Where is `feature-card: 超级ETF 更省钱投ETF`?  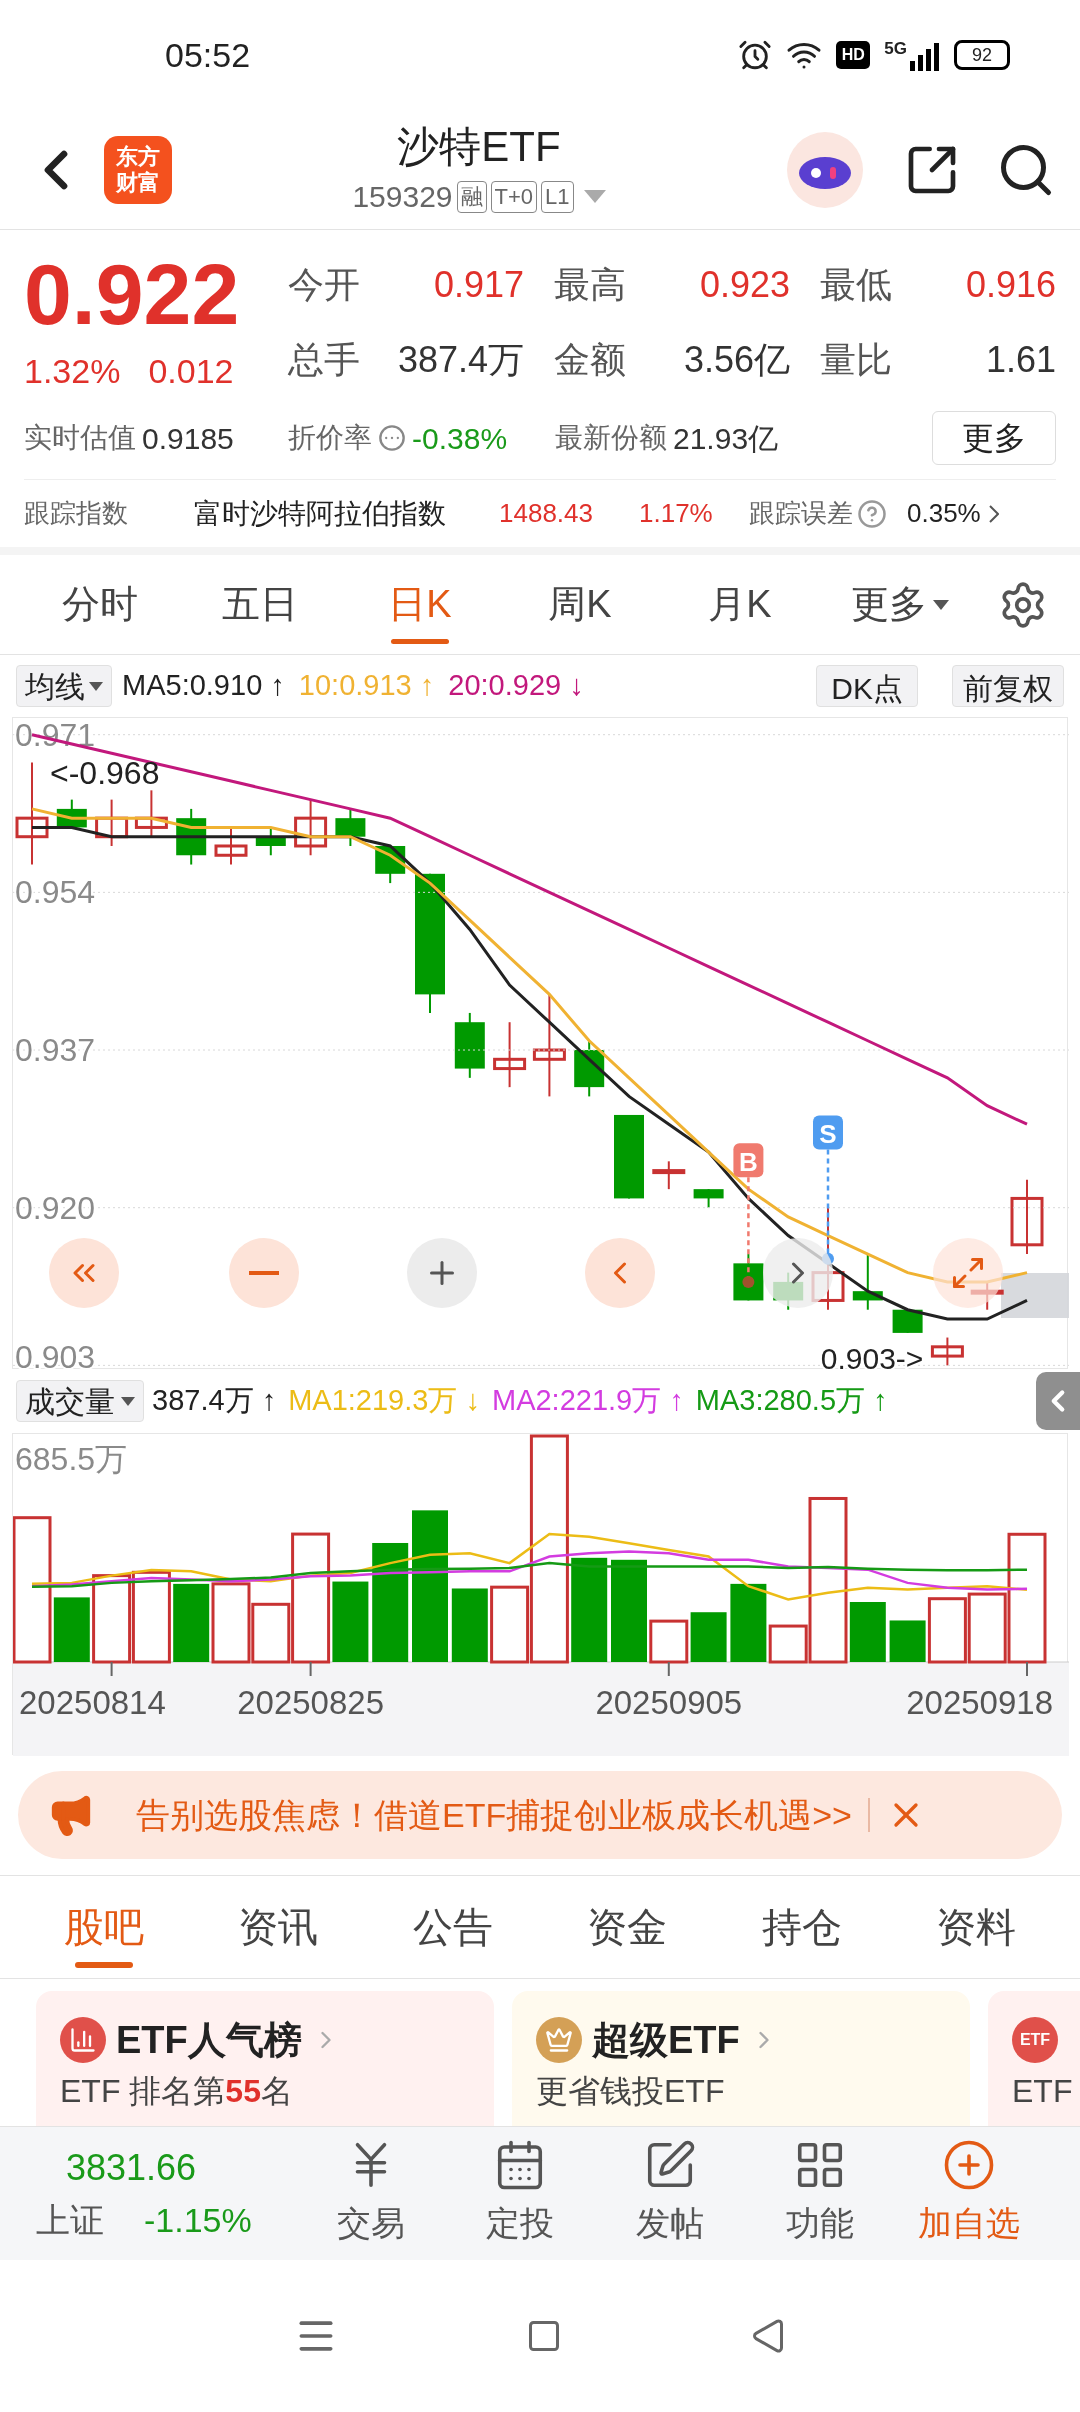 feature-card: 超级ETF 更省钱投ETF is located at coordinates (741, 2058).